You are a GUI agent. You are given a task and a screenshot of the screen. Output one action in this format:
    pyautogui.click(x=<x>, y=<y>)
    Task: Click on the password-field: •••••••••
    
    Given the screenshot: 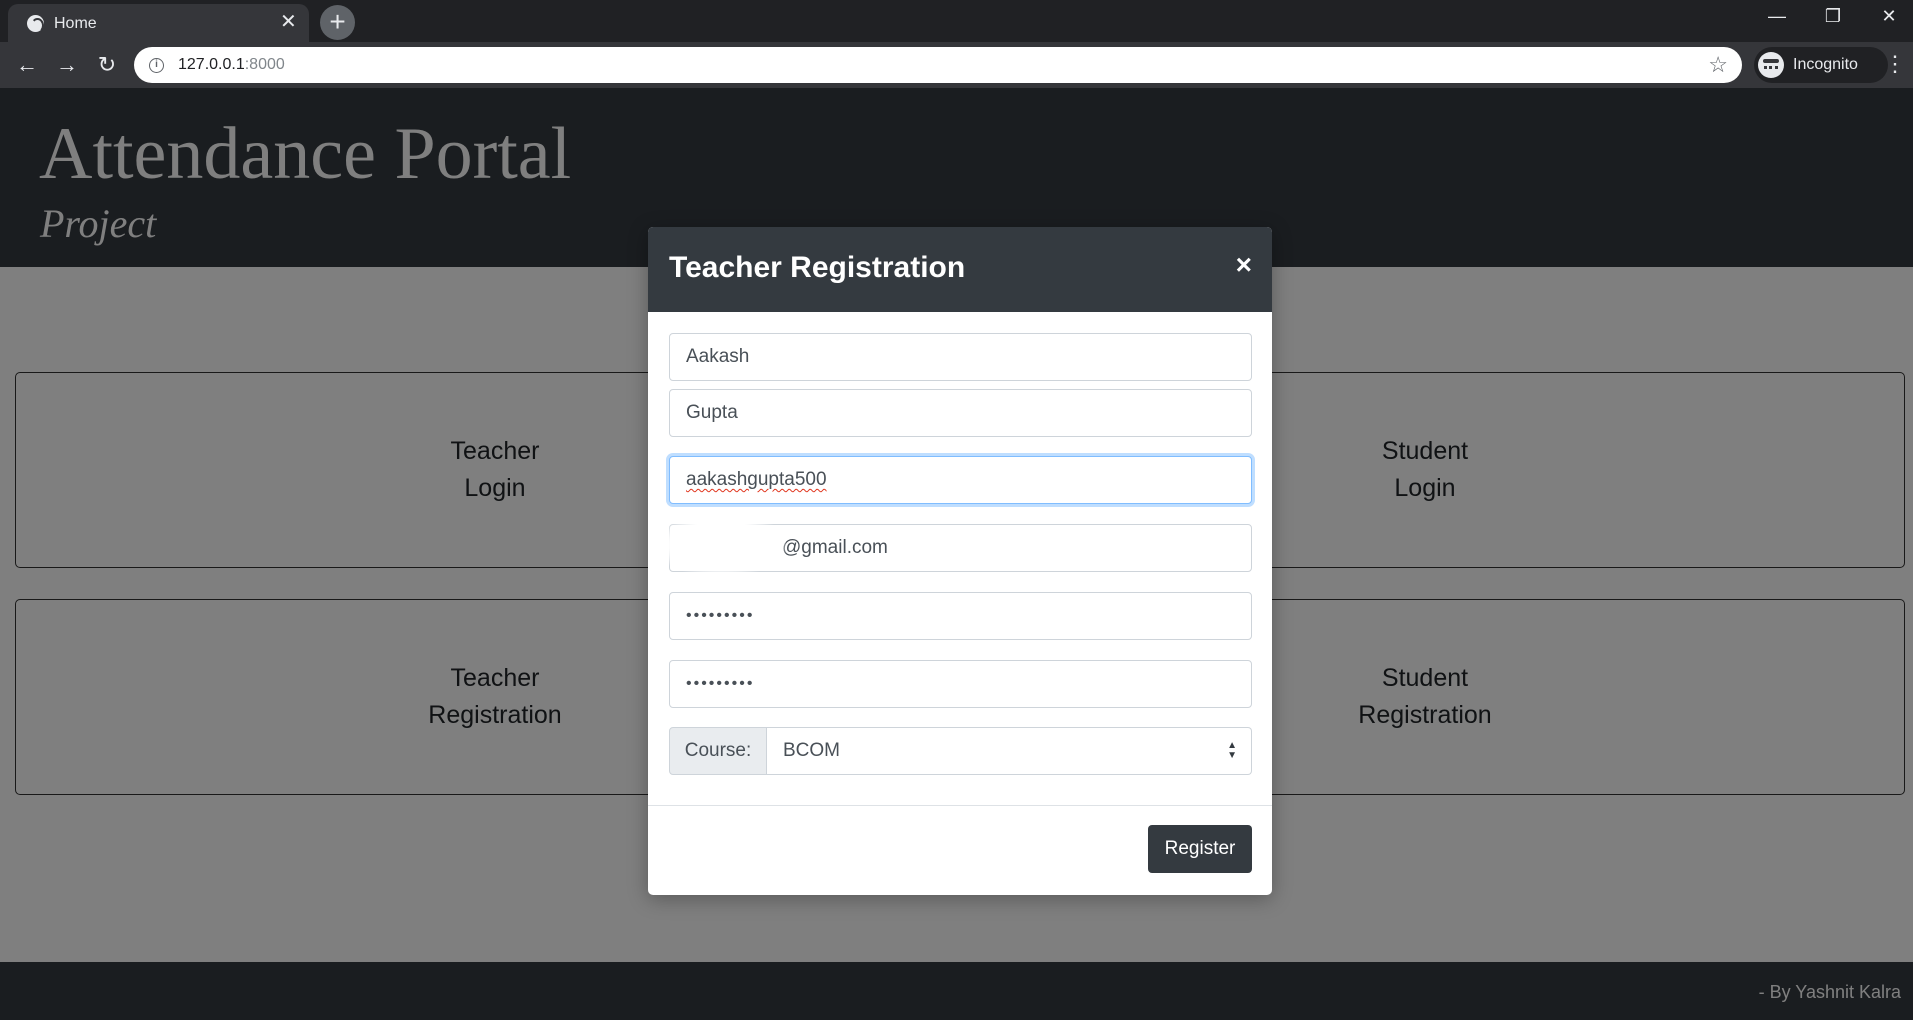 What is the action you would take?
    pyautogui.click(x=960, y=616)
    